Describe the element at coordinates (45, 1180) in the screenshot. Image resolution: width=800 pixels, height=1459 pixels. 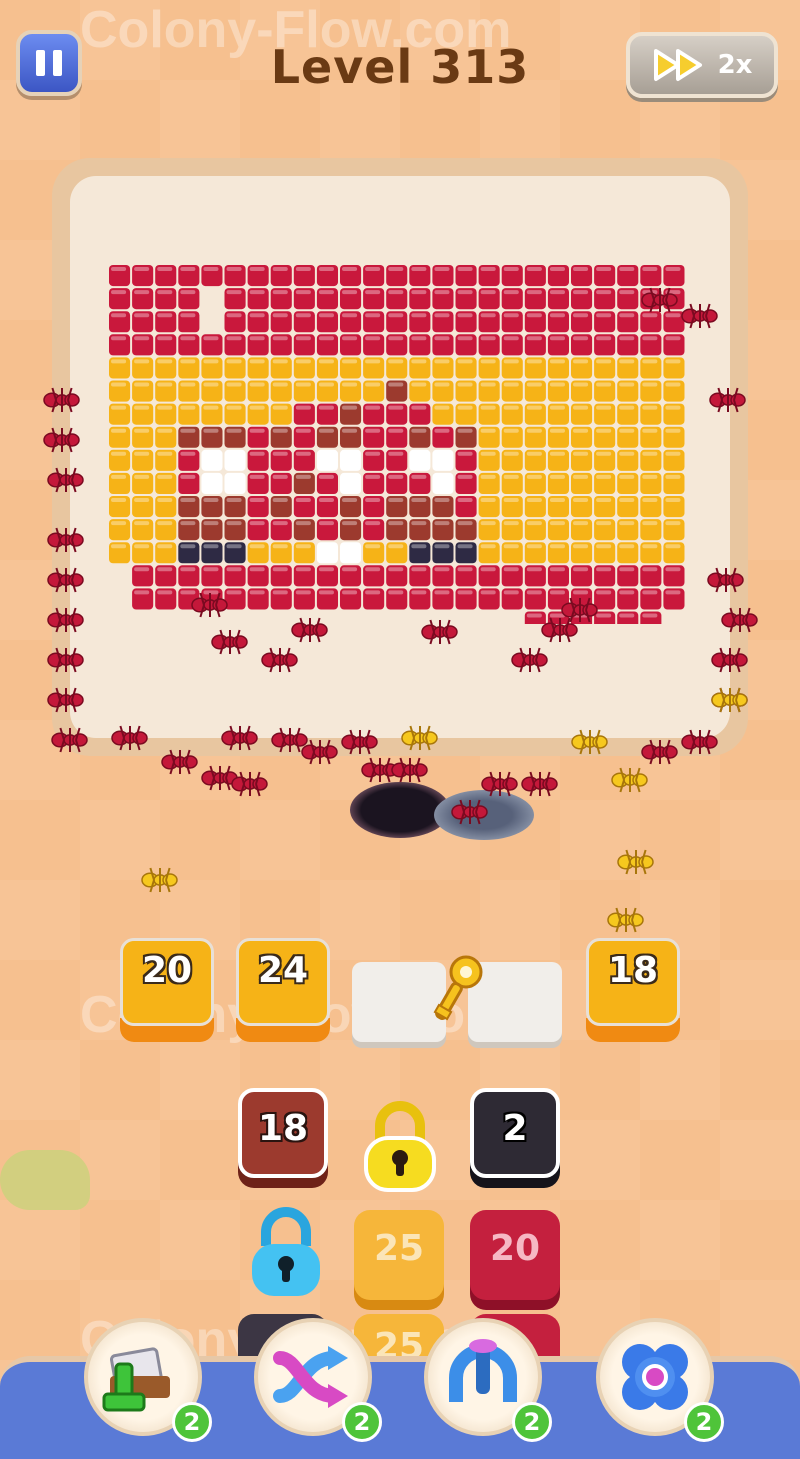
I see `leaf-decoration` at that location.